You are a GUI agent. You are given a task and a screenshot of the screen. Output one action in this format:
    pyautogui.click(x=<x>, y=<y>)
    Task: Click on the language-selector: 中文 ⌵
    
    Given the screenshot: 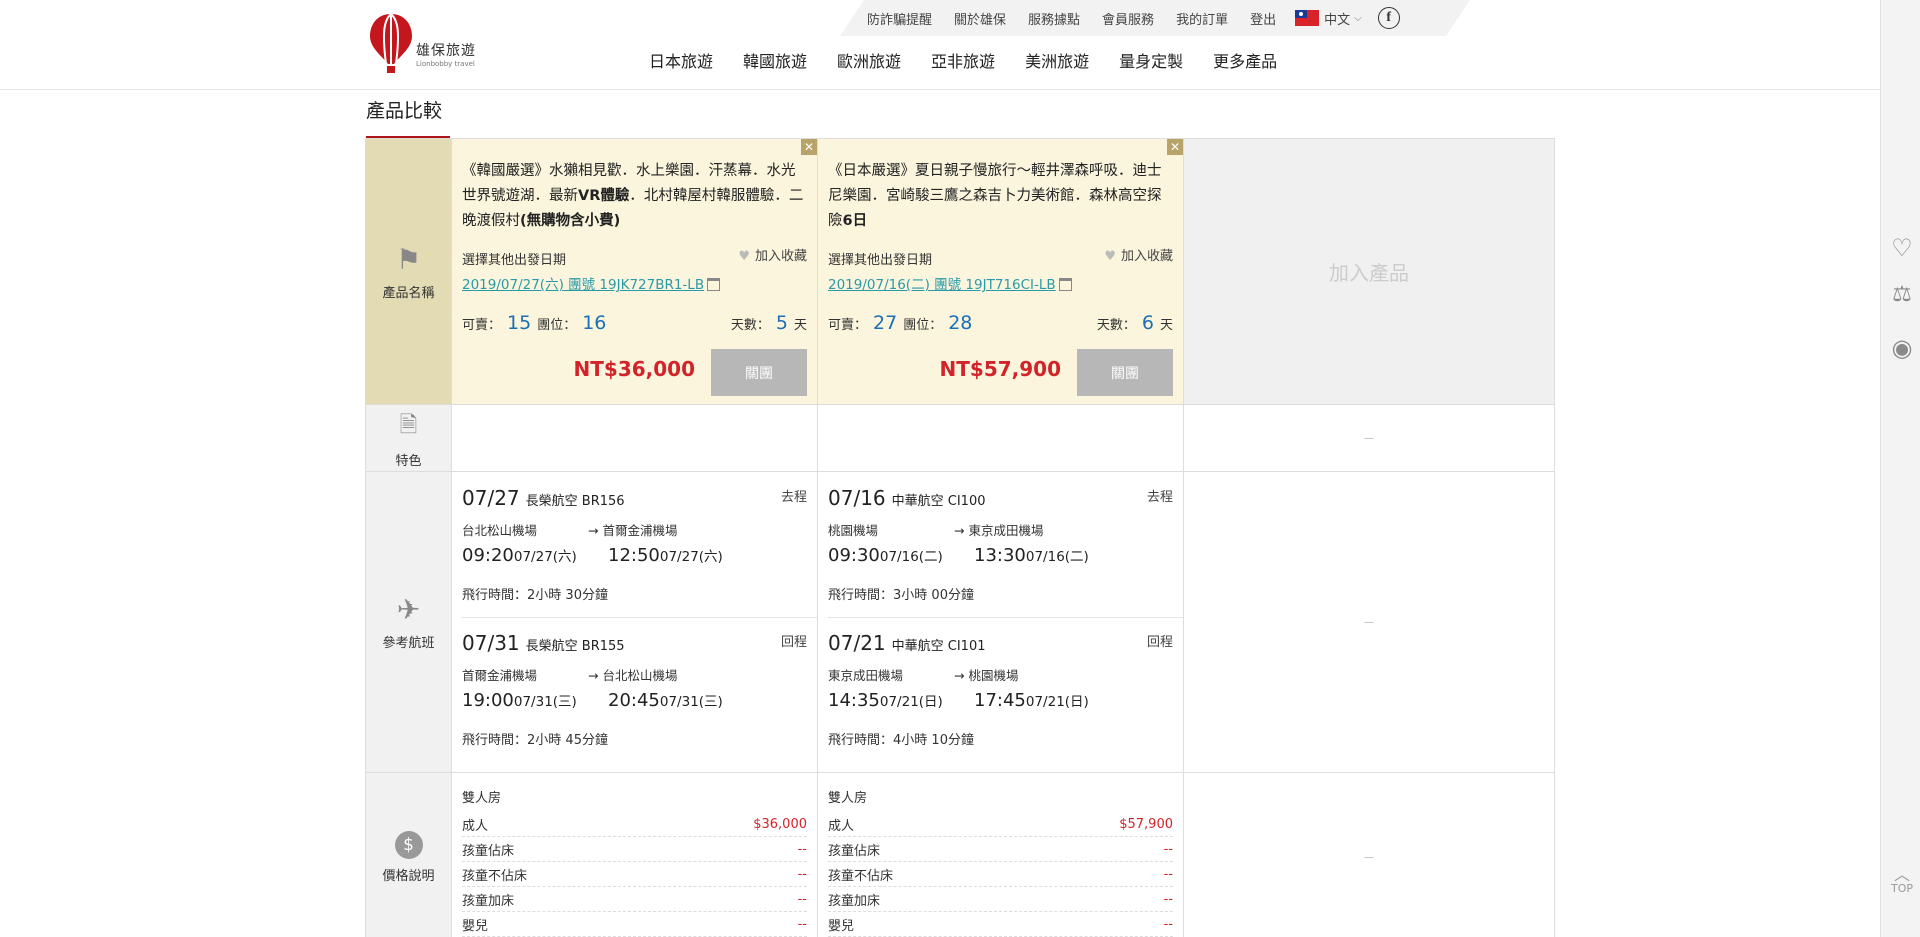 What is the action you would take?
    pyautogui.click(x=1328, y=18)
    